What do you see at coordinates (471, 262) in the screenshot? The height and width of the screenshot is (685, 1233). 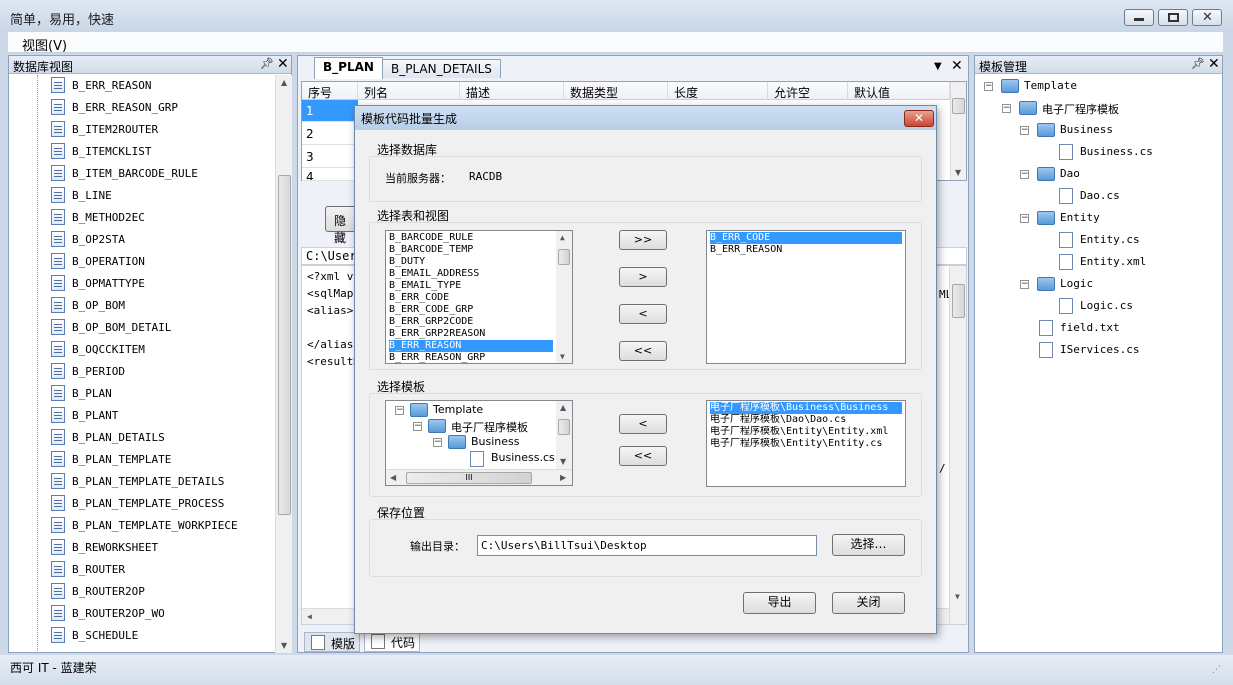 I see `source-table-item: B_DUTY` at bounding box center [471, 262].